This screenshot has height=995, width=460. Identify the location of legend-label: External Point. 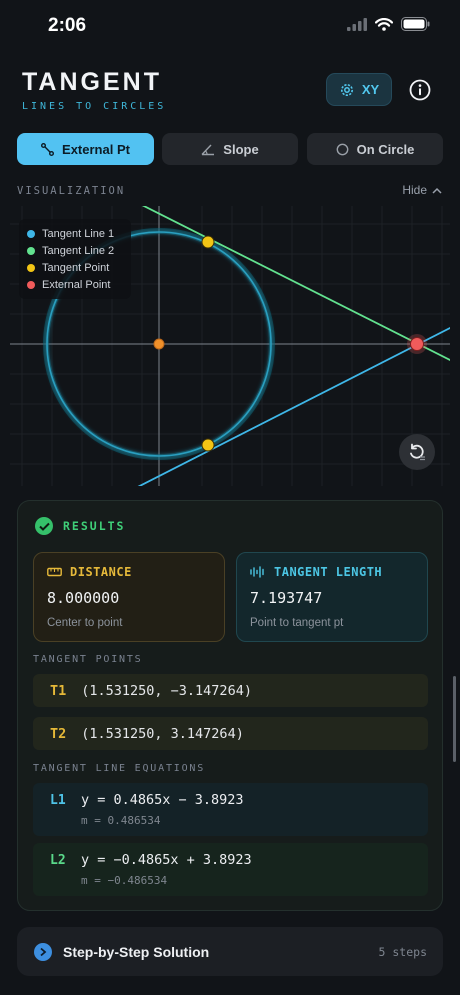
(76, 284).